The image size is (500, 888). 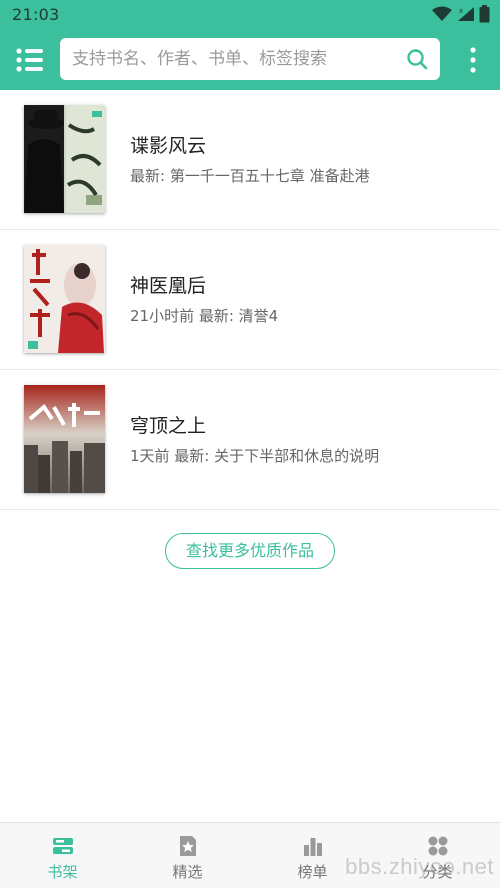 What do you see at coordinates (204, 316) in the screenshot?
I see `book-latest-chapter: 21小时前 最新: 清誉4` at bounding box center [204, 316].